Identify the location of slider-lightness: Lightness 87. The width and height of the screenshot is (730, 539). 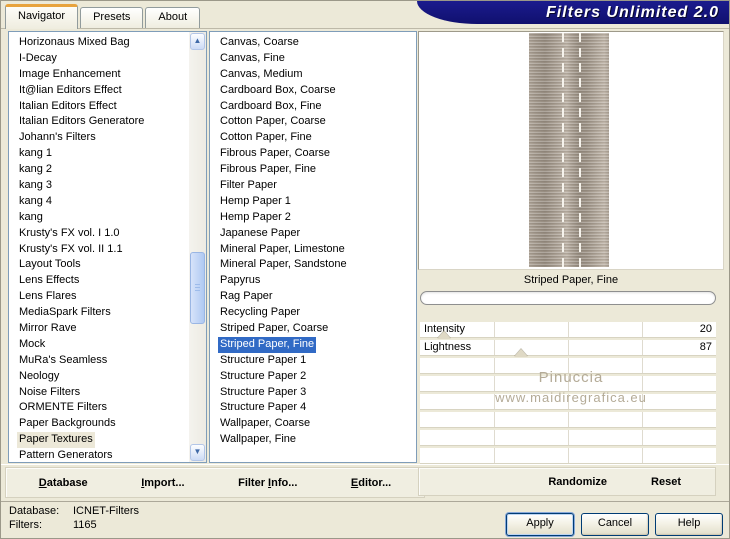
(568, 348).